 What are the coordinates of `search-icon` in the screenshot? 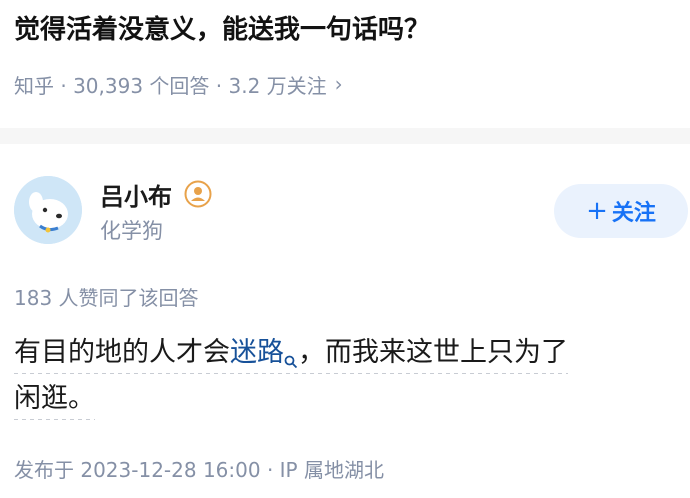 It's located at (291, 353).